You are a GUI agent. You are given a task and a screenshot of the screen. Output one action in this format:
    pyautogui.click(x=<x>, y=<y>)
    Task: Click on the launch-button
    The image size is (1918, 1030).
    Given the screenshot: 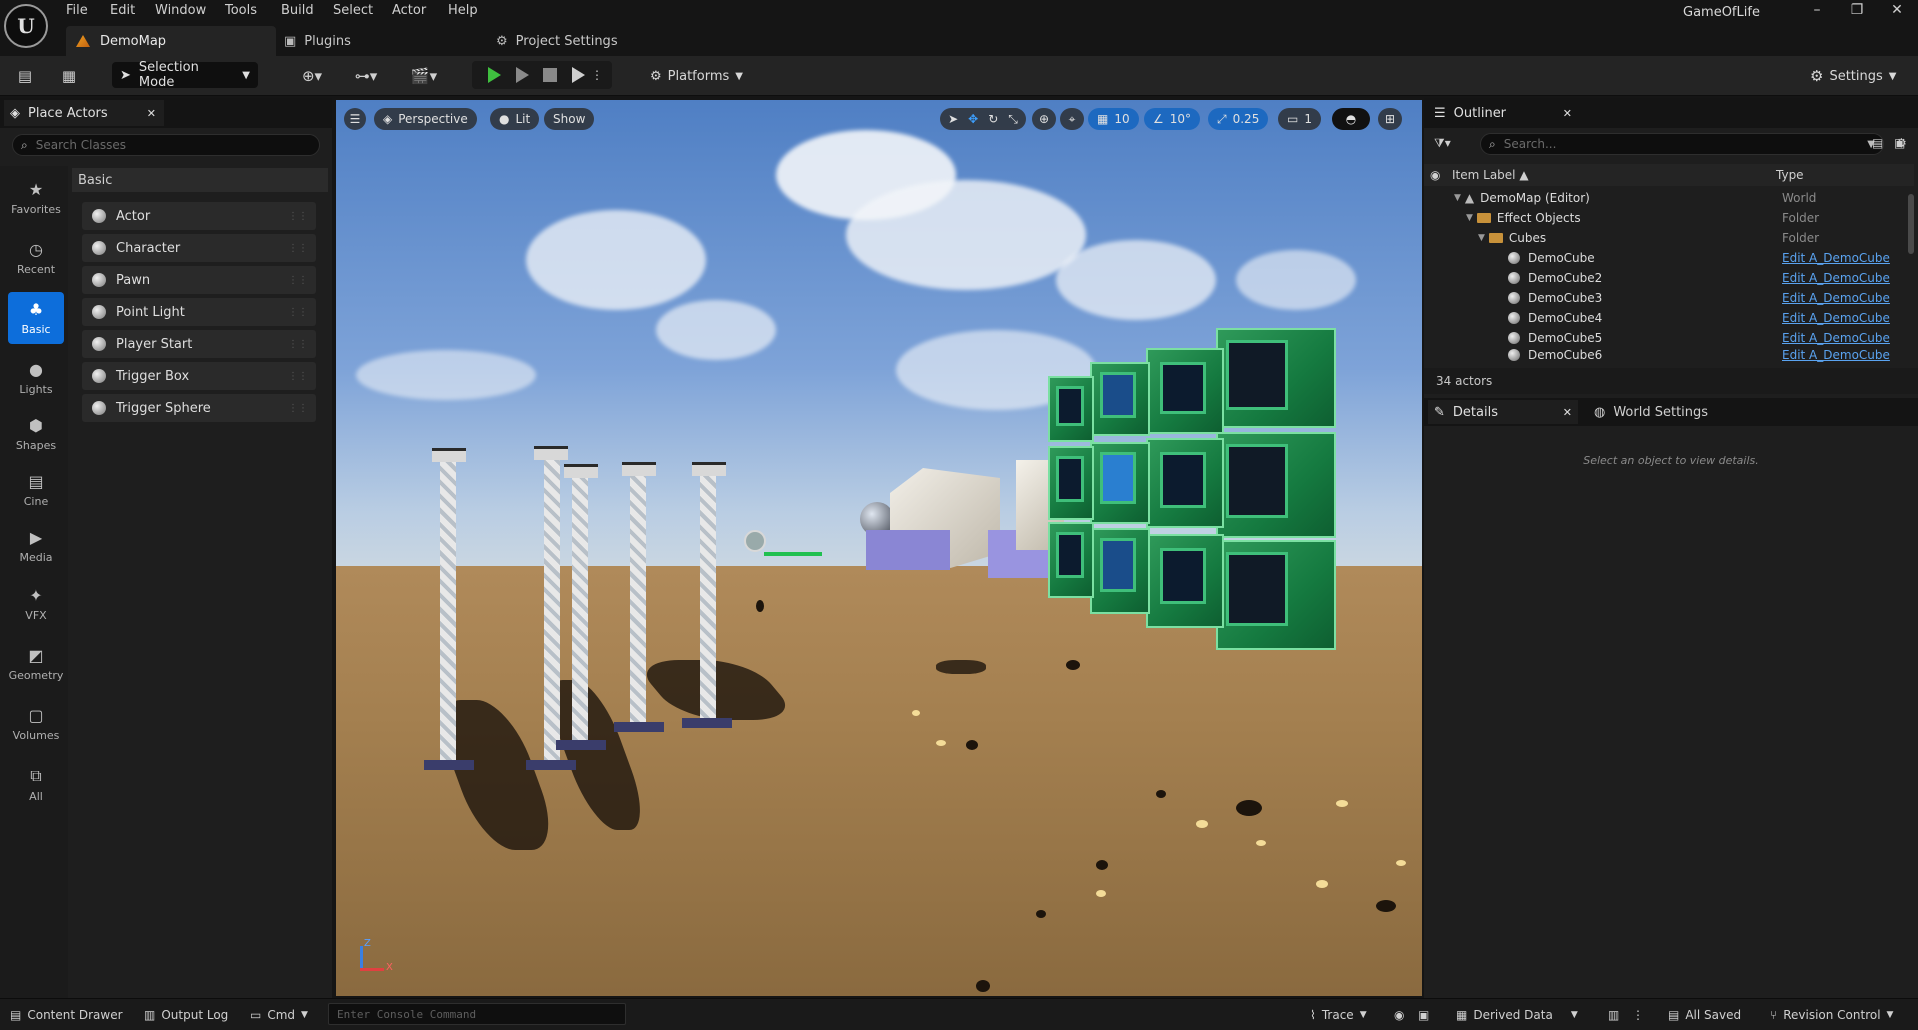 What is the action you would take?
    pyautogui.click(x=578, y=75)
    